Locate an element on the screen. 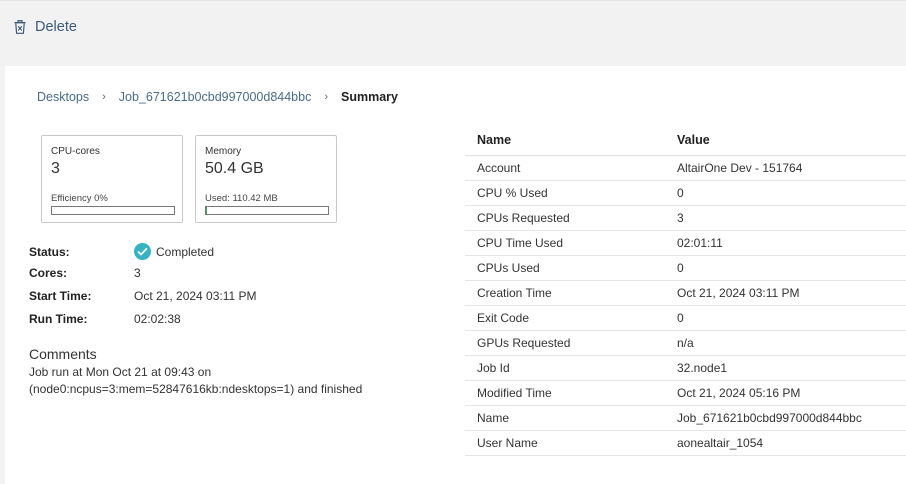 This screenshot has width=906, height=484. delete-button: Delete is located at coordinates (45, 27).